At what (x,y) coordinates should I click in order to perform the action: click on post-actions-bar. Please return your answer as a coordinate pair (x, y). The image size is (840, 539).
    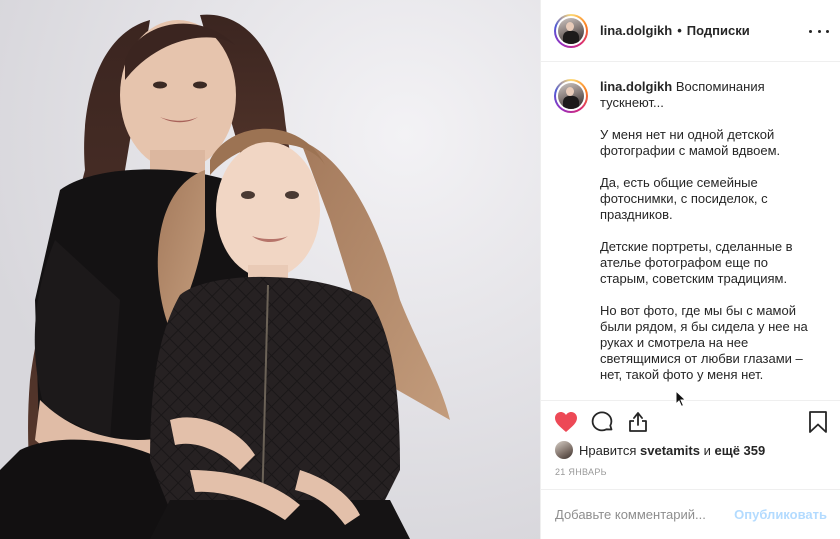
    Looking at the image, I should click on (690, 422).